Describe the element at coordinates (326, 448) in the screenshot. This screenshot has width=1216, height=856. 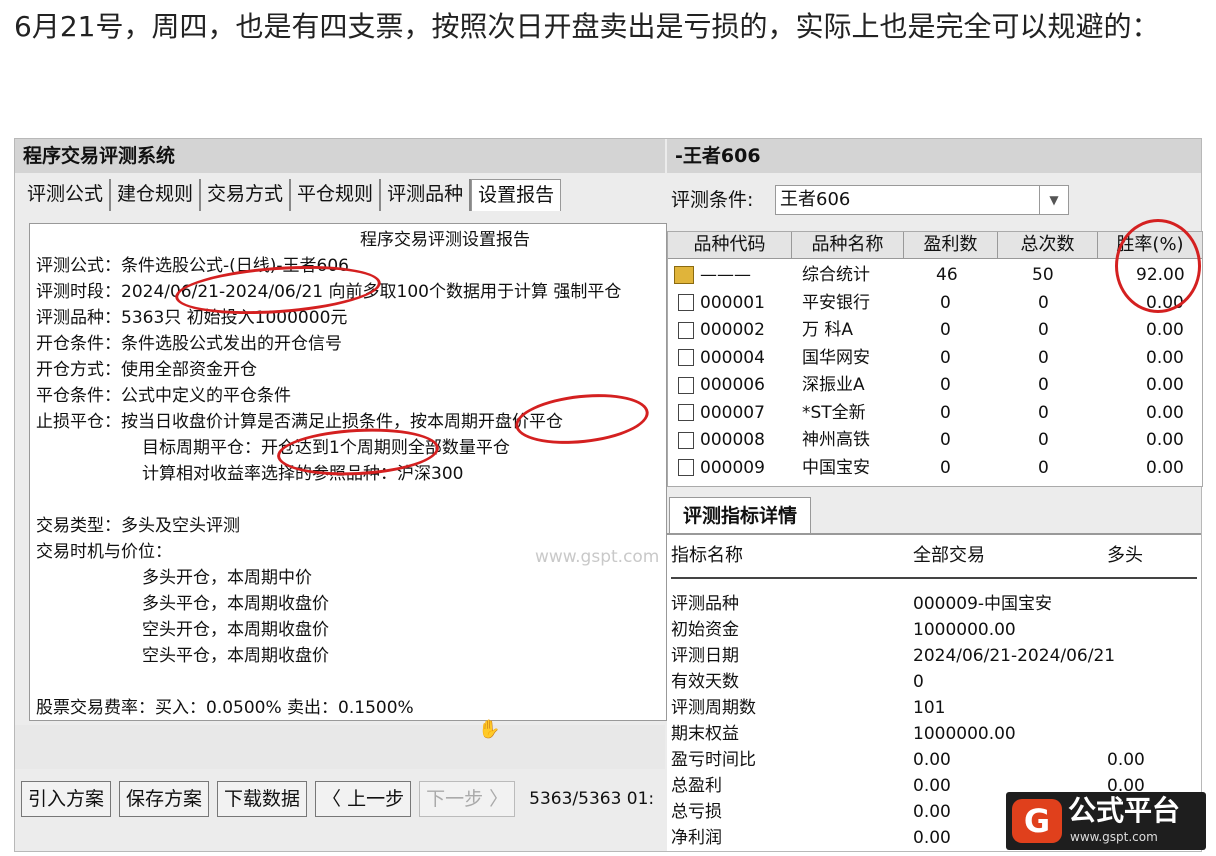
I see `report-line: 目标周期平仓：开仓达到1个周期则全部数量平仓` at that location.